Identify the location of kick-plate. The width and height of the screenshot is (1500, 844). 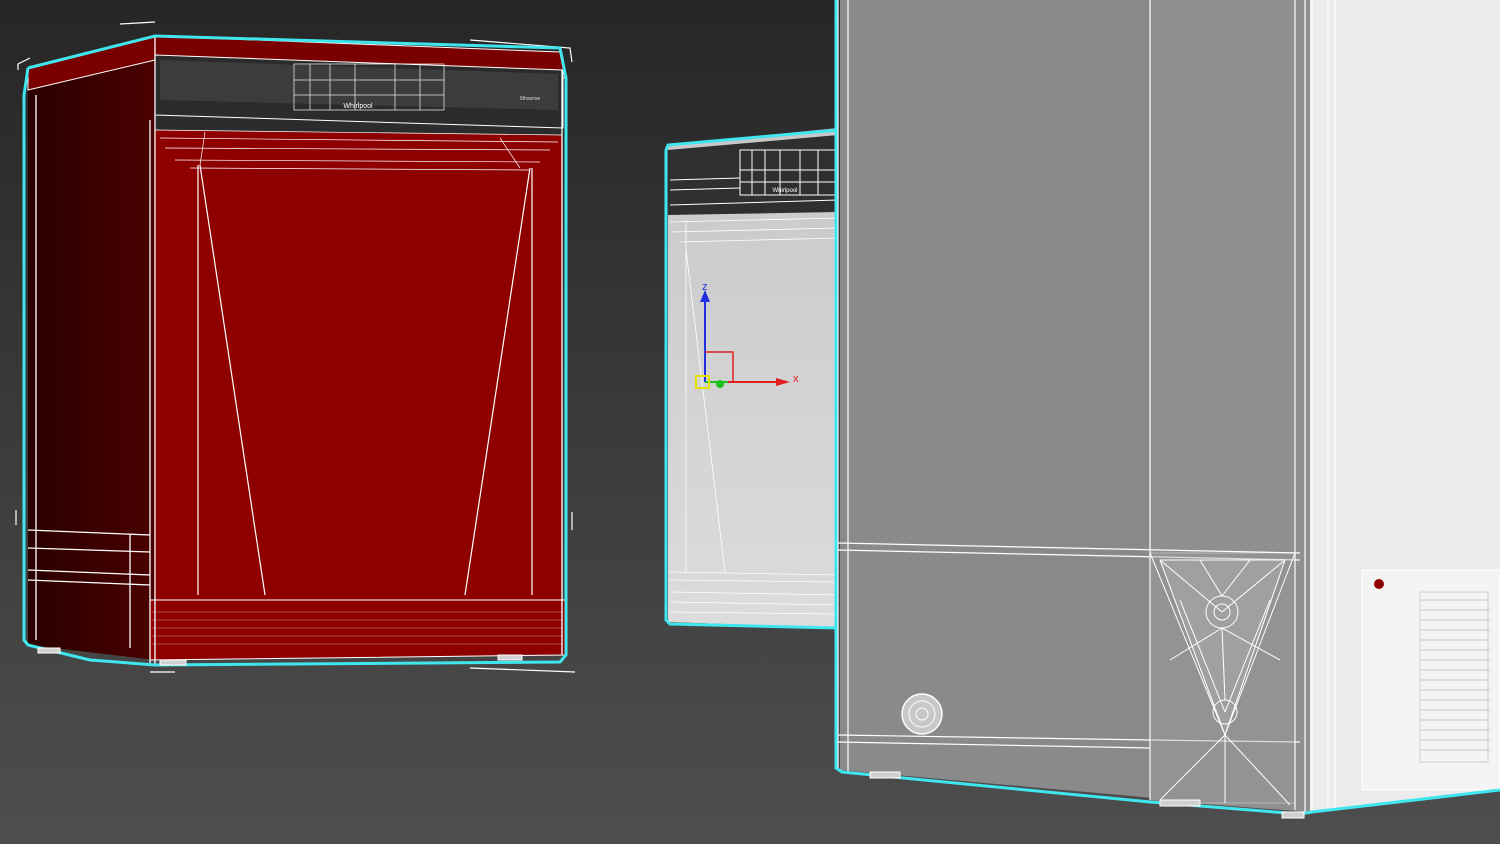
(357, 630).